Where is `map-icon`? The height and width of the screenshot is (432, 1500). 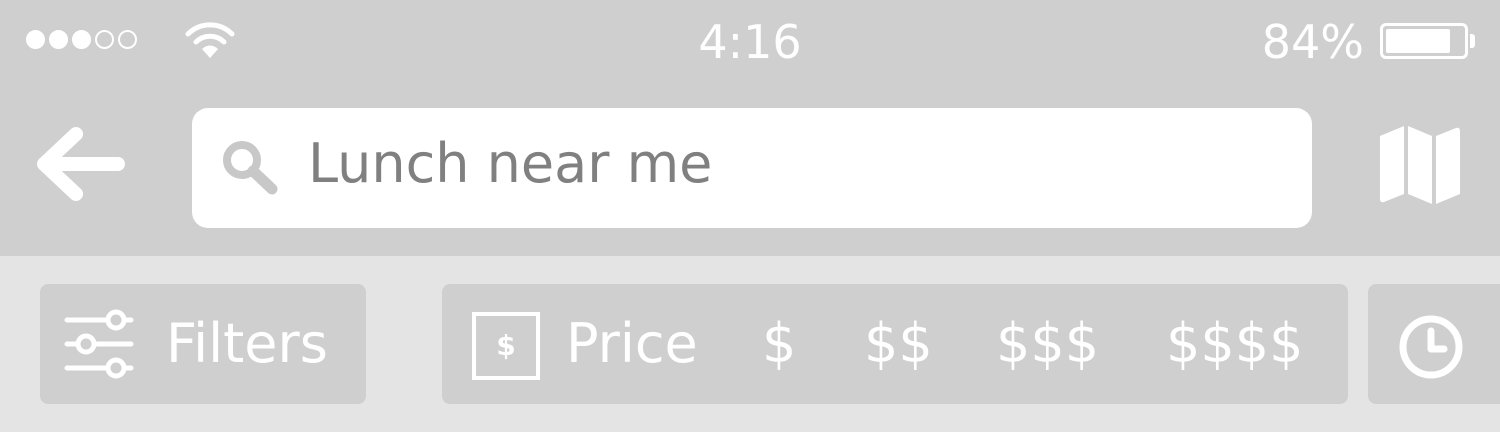 map-icon is located at coordinates (1420, 165).